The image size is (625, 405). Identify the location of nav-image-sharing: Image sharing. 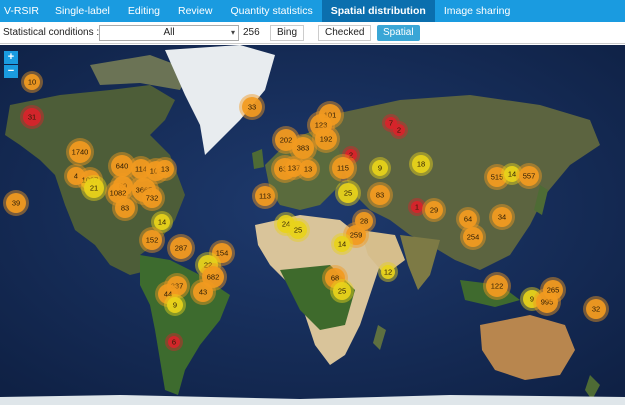
(477, 11).